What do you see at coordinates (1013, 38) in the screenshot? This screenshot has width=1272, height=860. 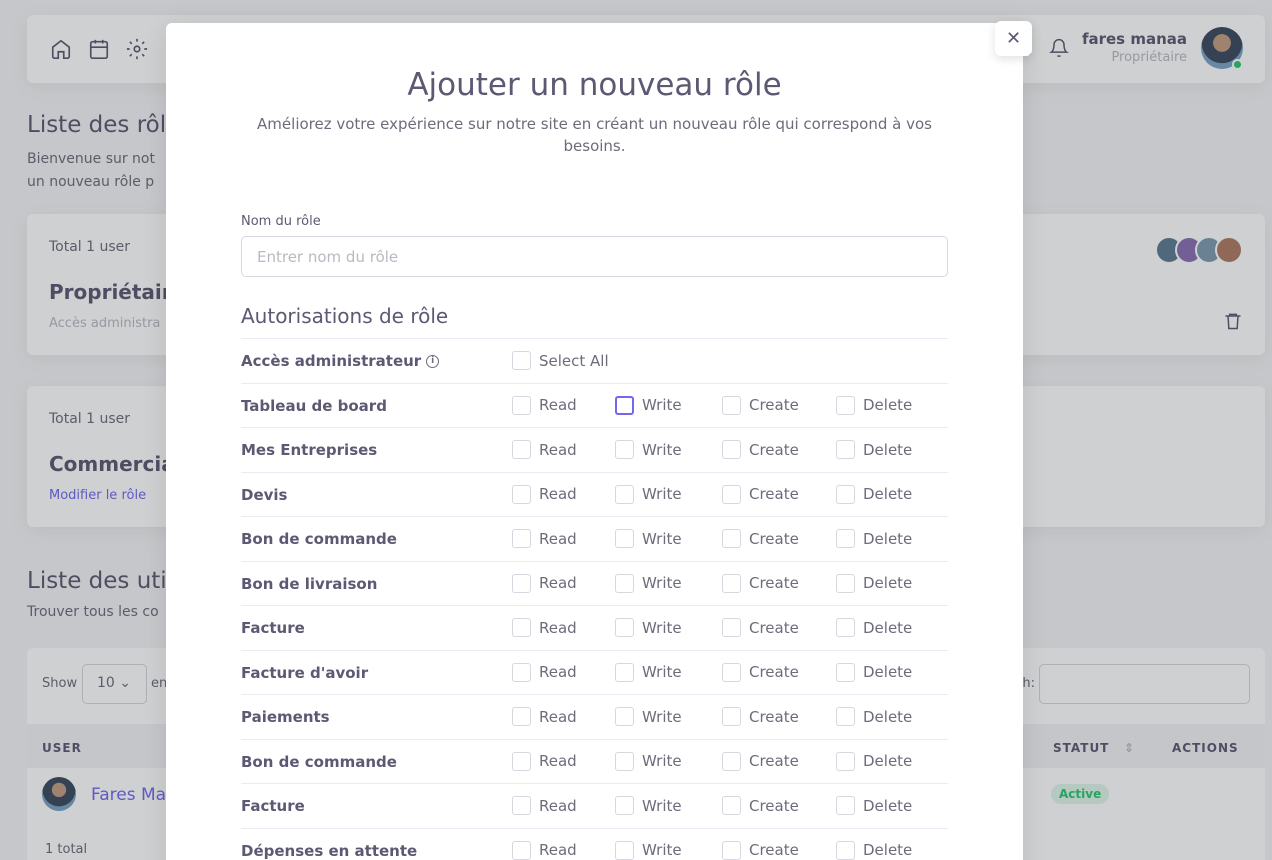 I see `close-icon: ✕` at bounding box center [1013, 38].